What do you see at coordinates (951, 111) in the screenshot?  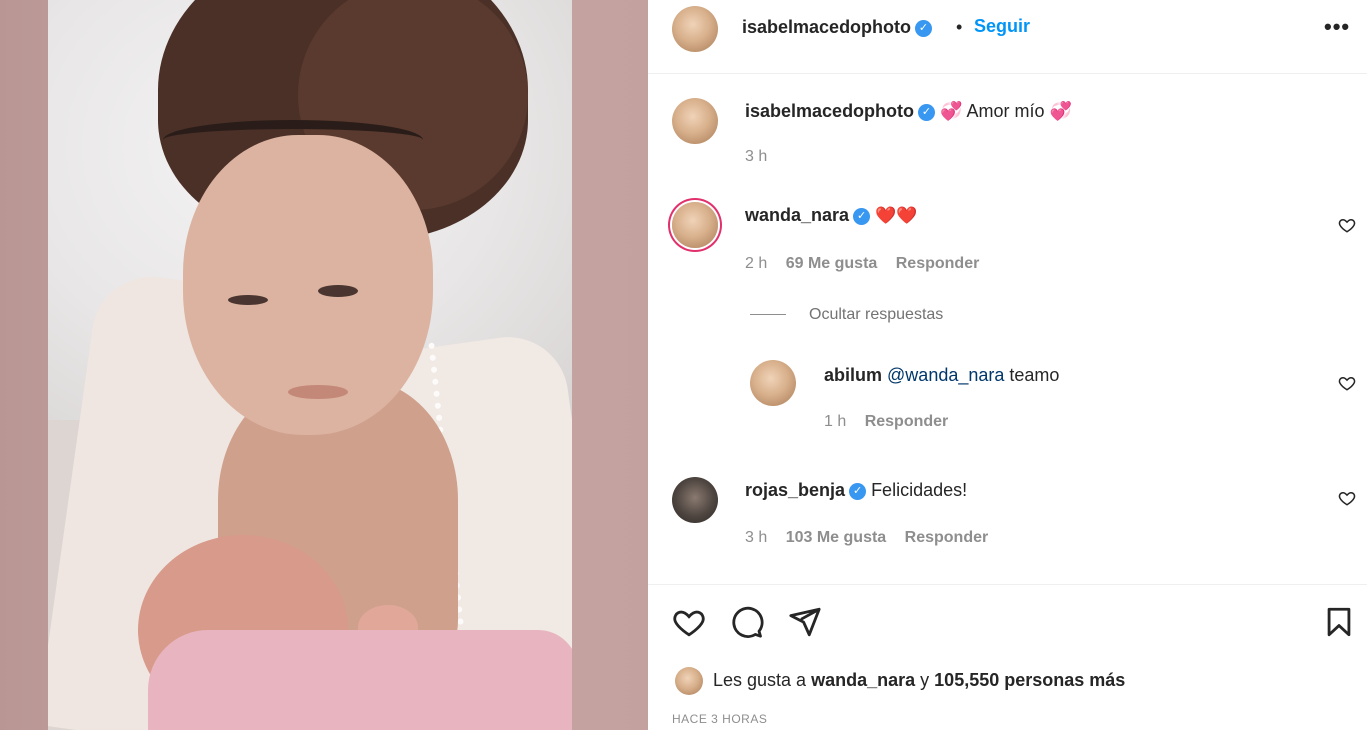 I see `caption-emoji-left: 💞` at bounding box center [951, 111].